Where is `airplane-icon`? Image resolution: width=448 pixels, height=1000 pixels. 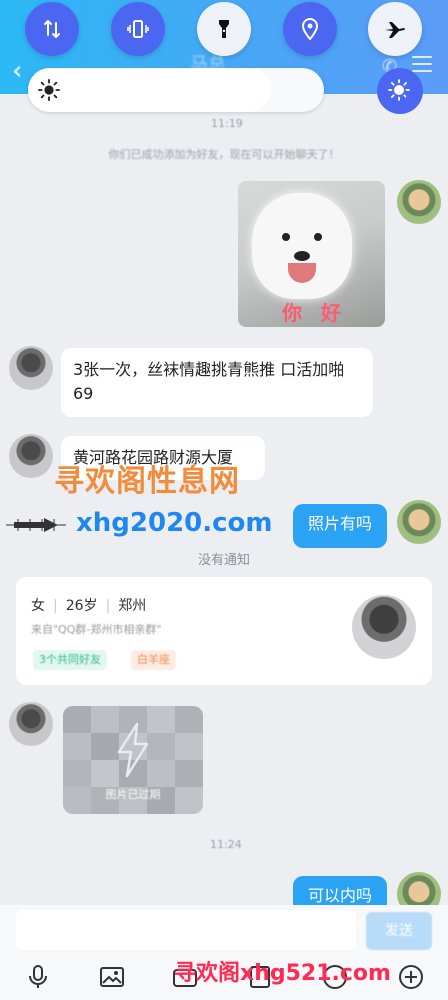
airplane-icon is located at coordinates (395, 30).